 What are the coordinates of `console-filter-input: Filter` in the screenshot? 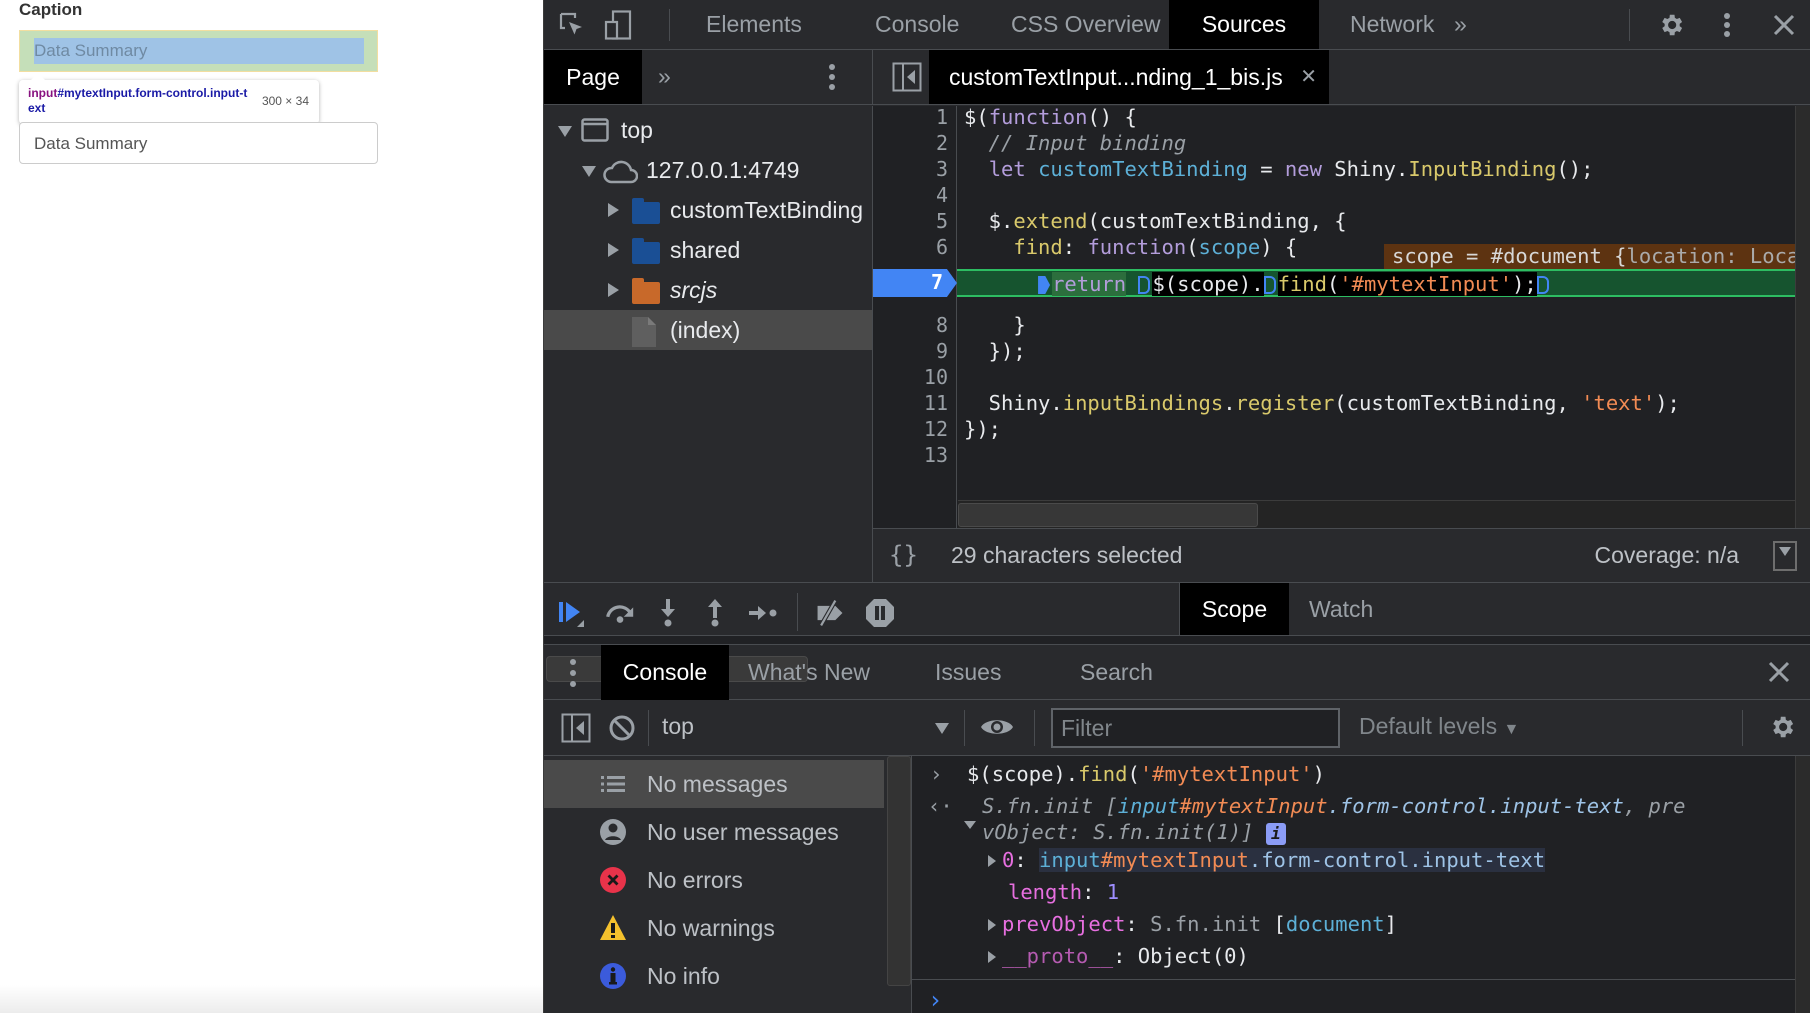 It's located at (1195, 728).